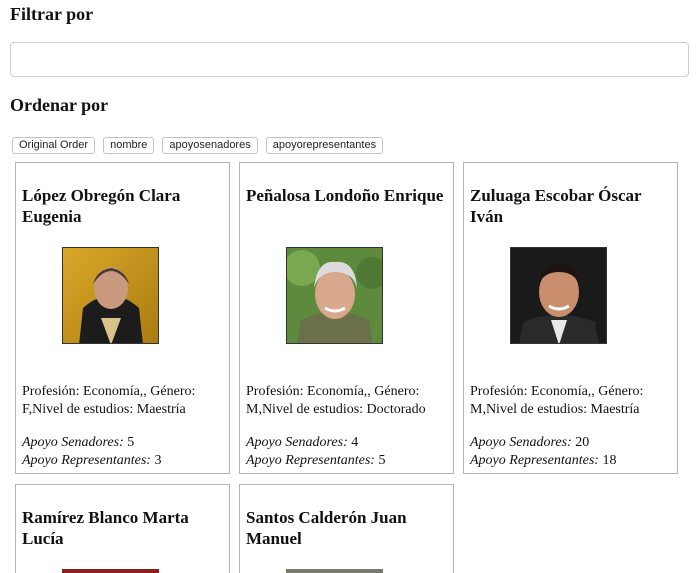  Describe the element at coordinates (326, 528) in the screenshot. I see `candidate-name: Santos Calderón Juan Manuel` at that location.